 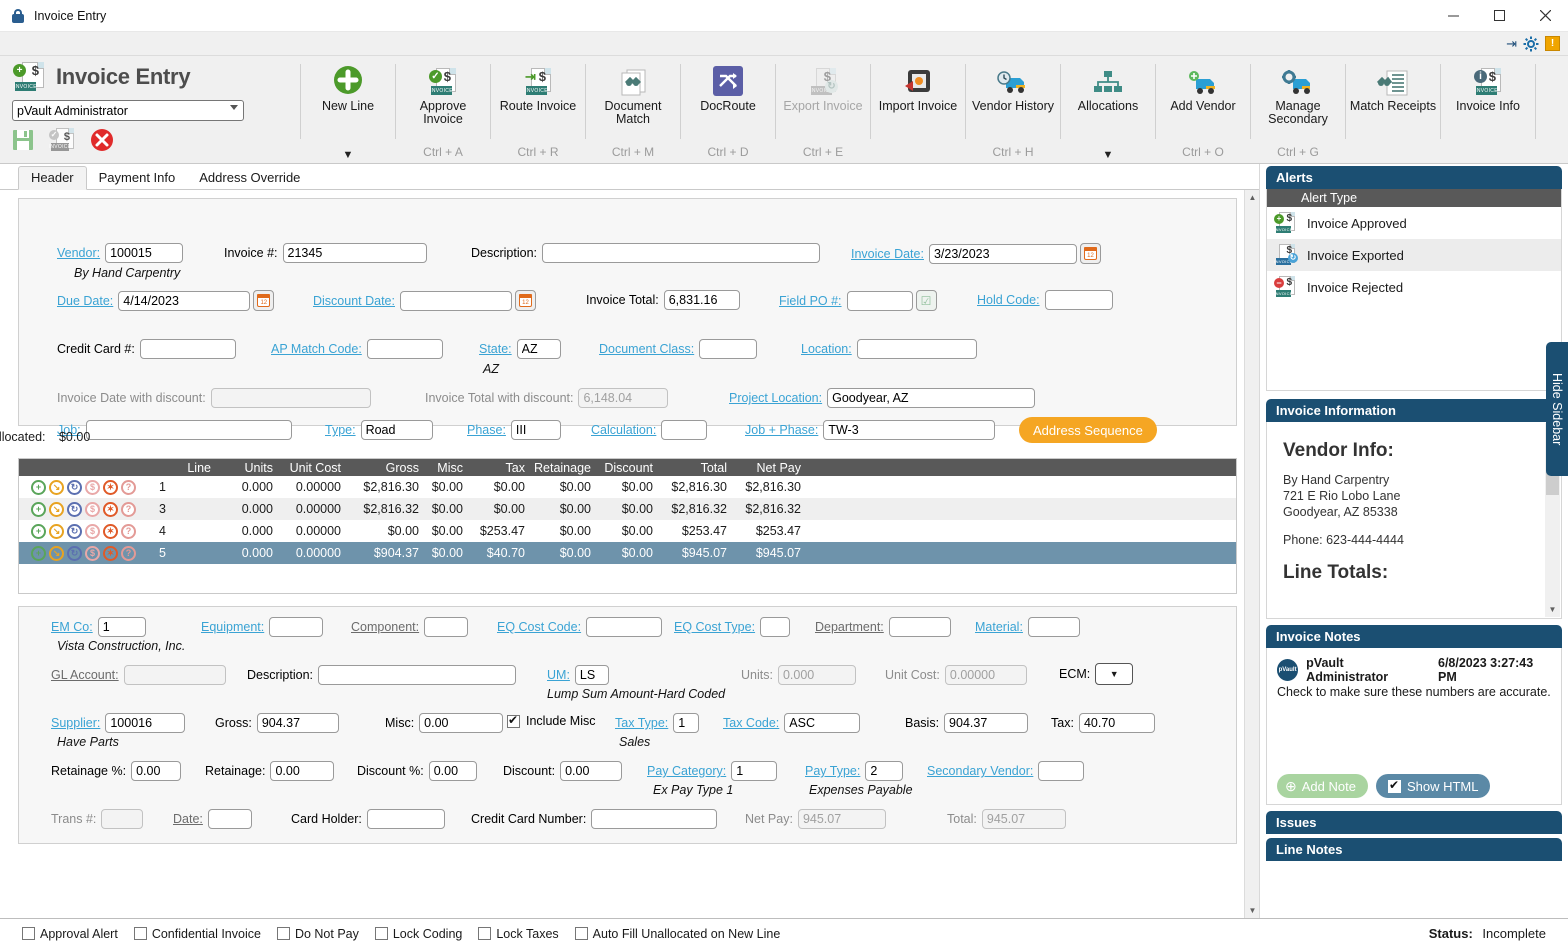 I want to click on cancel-icon, so click(x=102, y=140).